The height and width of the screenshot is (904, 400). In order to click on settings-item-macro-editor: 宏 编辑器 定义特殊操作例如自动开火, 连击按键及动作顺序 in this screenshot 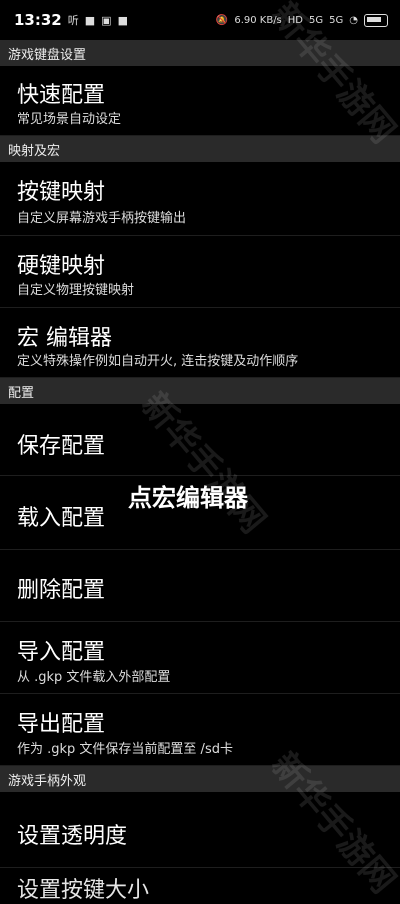, I will do `click(200, 343)`.